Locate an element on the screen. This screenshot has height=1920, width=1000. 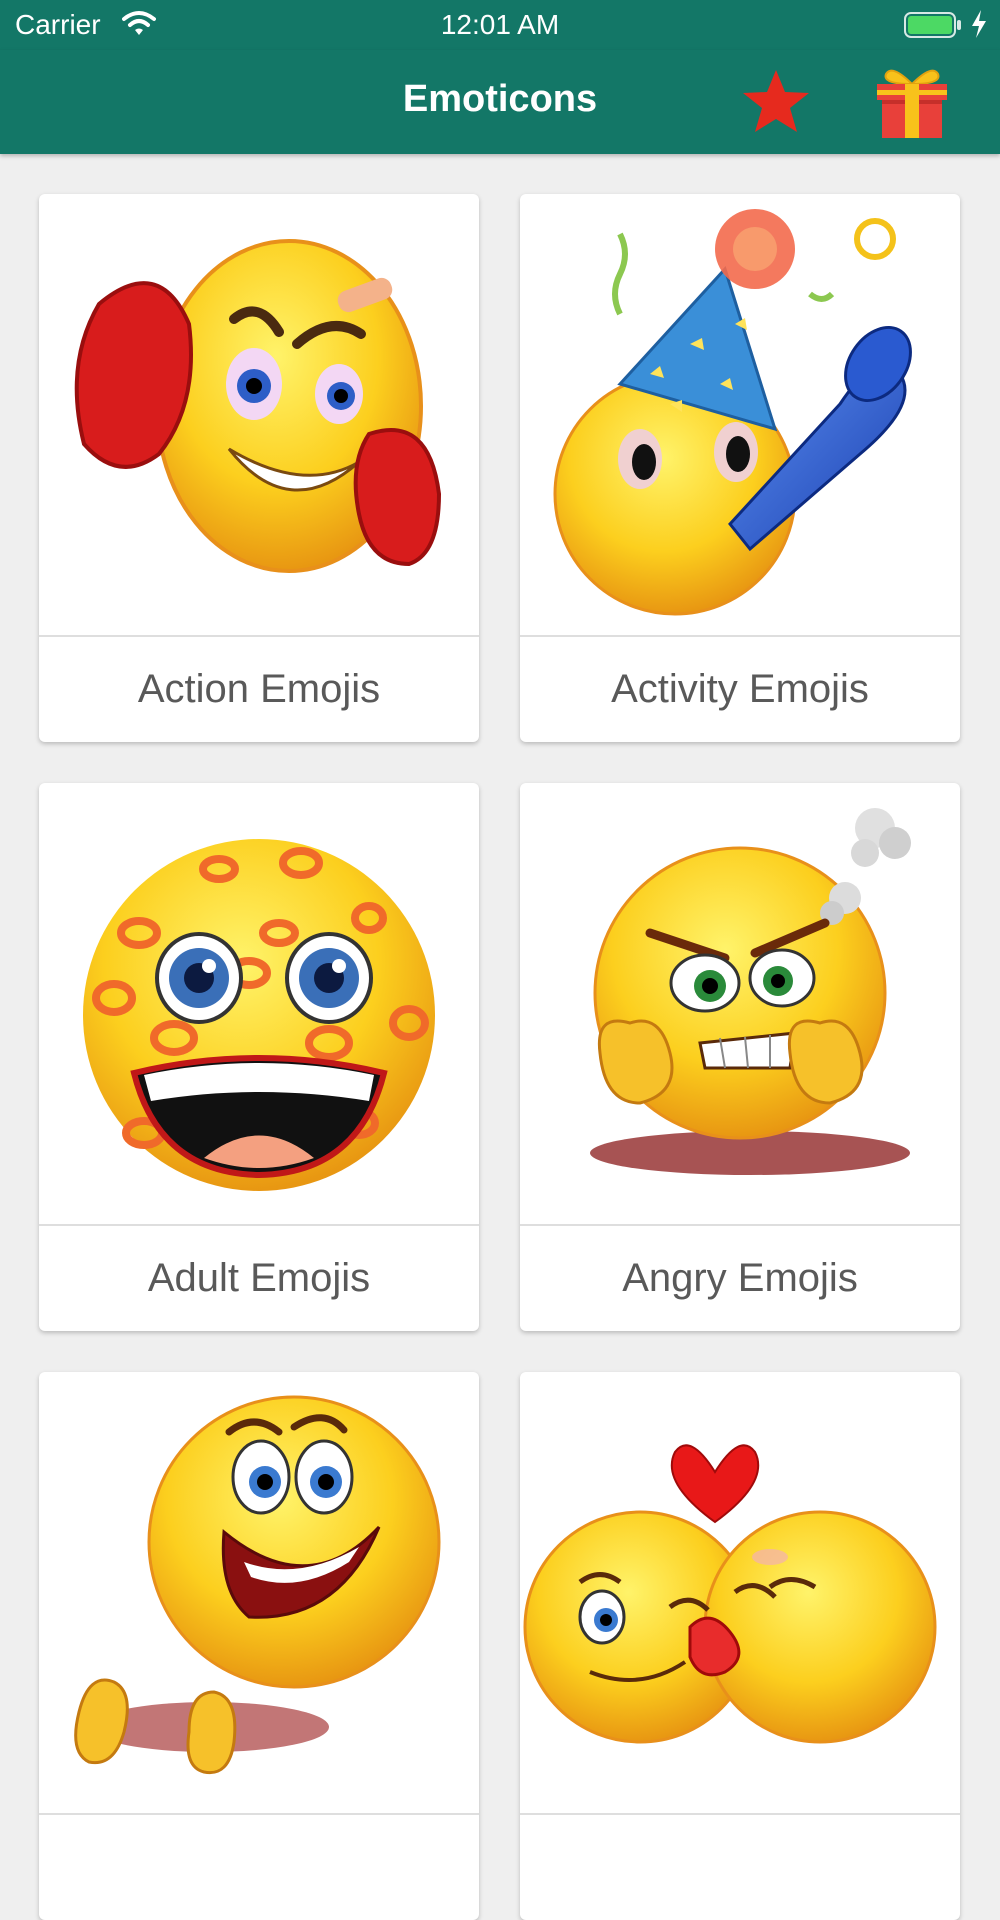
party-emoji-icon is located at coordinates (732, 412).